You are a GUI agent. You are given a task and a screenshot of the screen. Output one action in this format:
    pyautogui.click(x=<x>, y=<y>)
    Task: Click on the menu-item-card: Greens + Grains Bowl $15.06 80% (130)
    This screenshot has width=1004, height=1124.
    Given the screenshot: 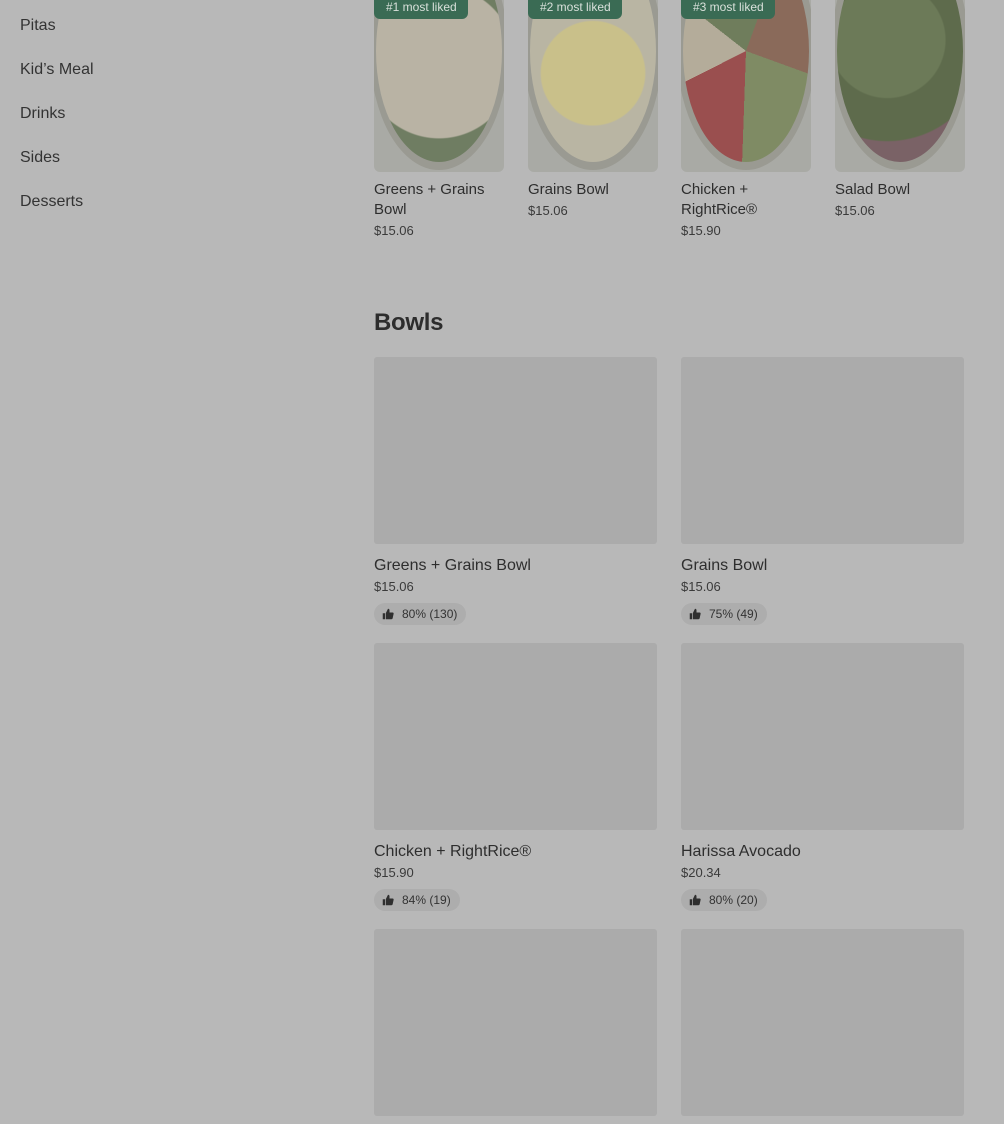 What is the action you would take?
    pyautogui.click(x=515, y=491)
    